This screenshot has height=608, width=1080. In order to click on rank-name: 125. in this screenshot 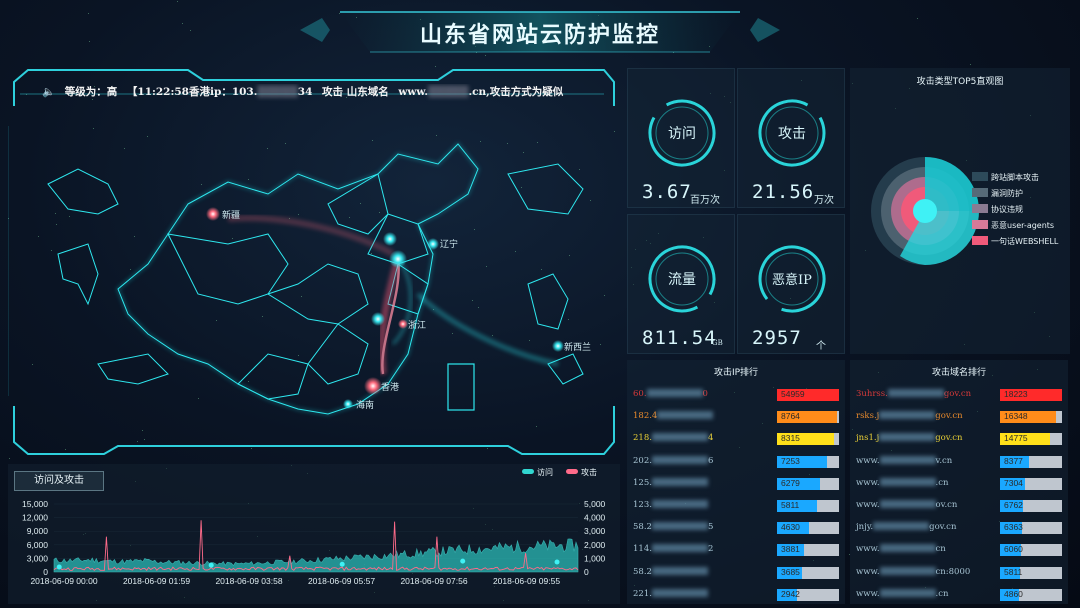, I will do `click(670, 482)`.